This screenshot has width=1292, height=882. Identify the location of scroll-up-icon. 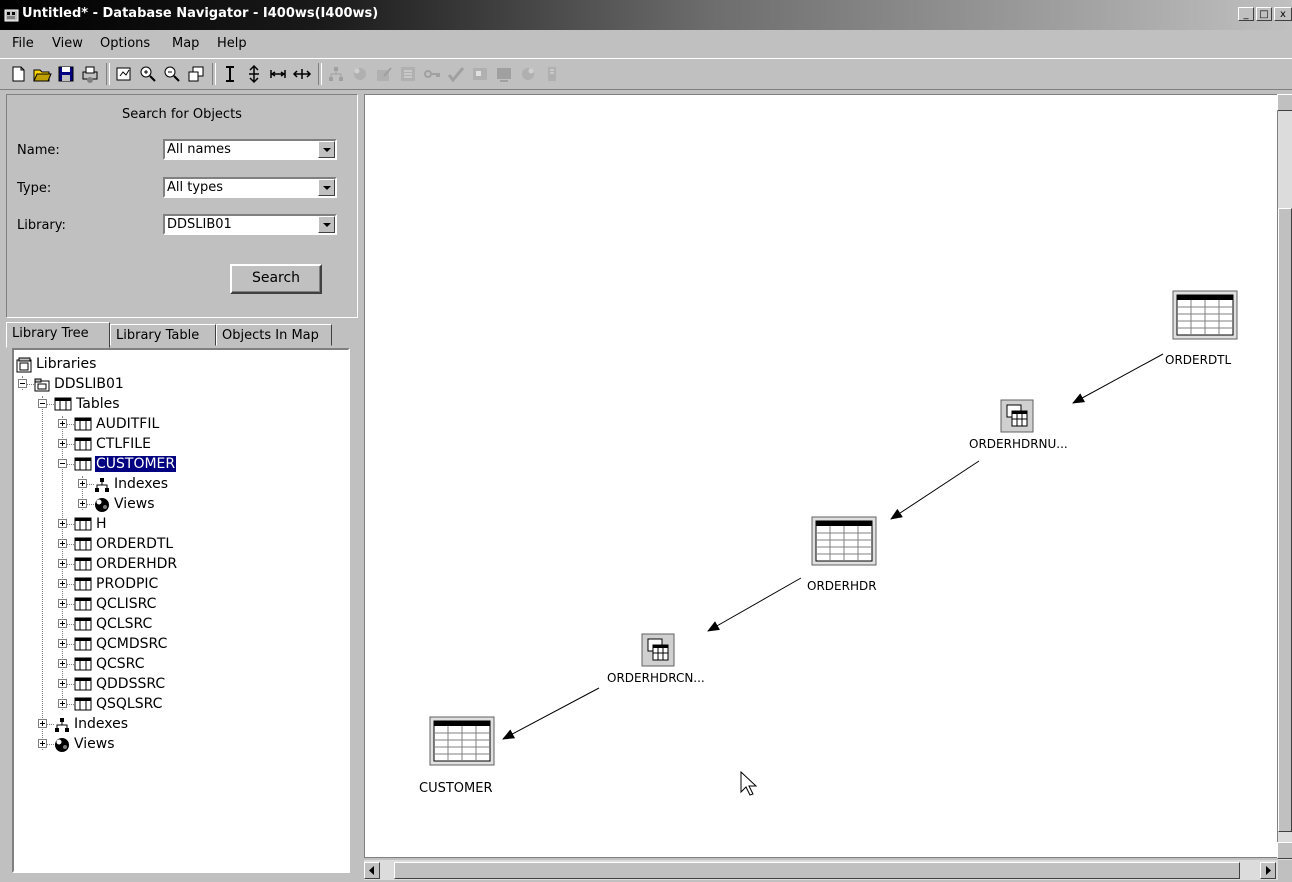
(1284, 102).